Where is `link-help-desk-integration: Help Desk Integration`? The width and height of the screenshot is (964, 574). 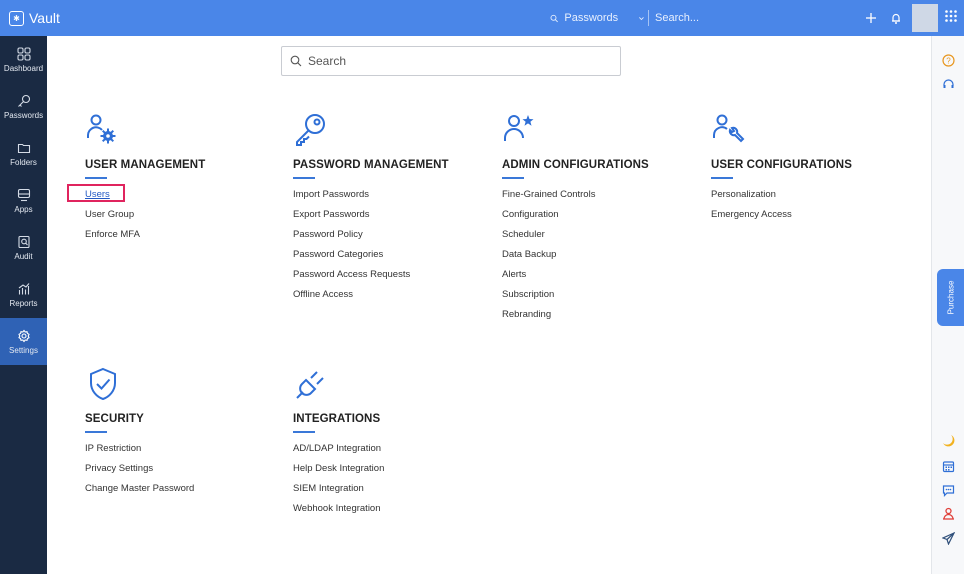 link-help-desk-integration: Help Desk Integration is located at coordinates (393, 472).